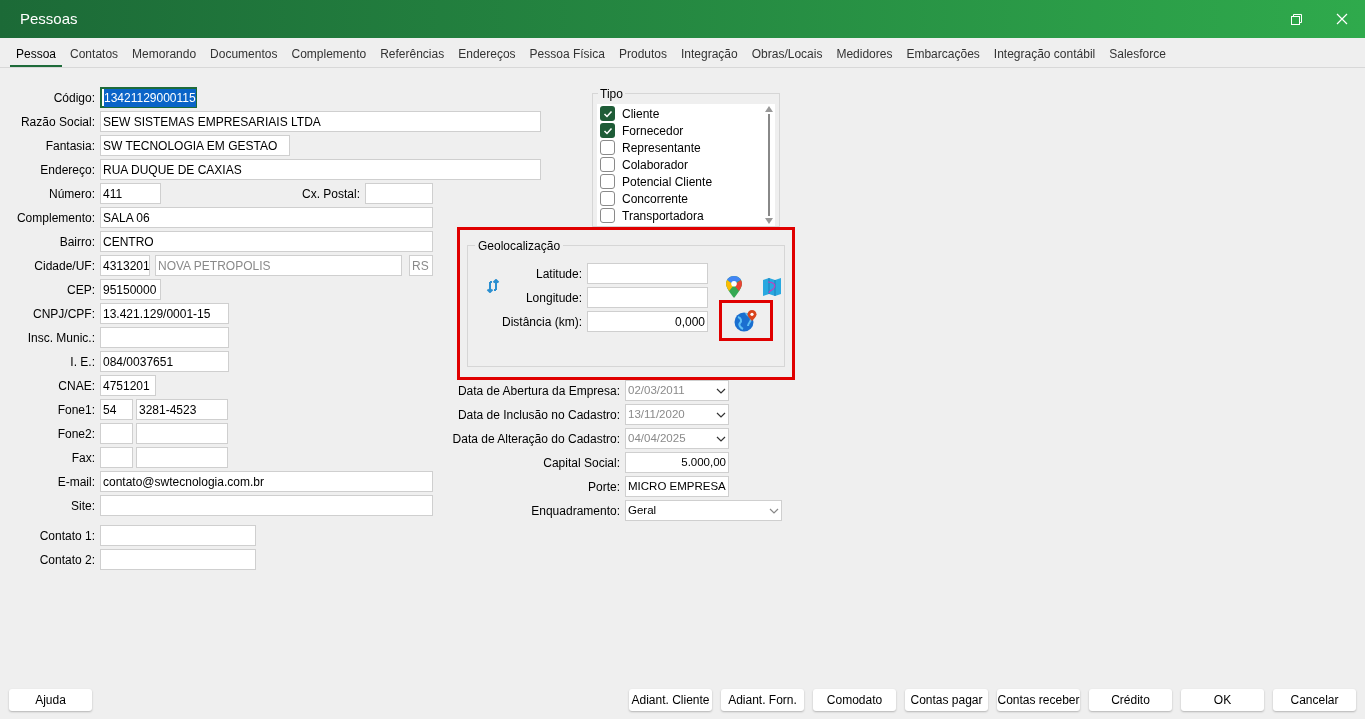 The width and height of the screenshot is (1365, 719). I want to click on sync-icon, so click(493, 286).